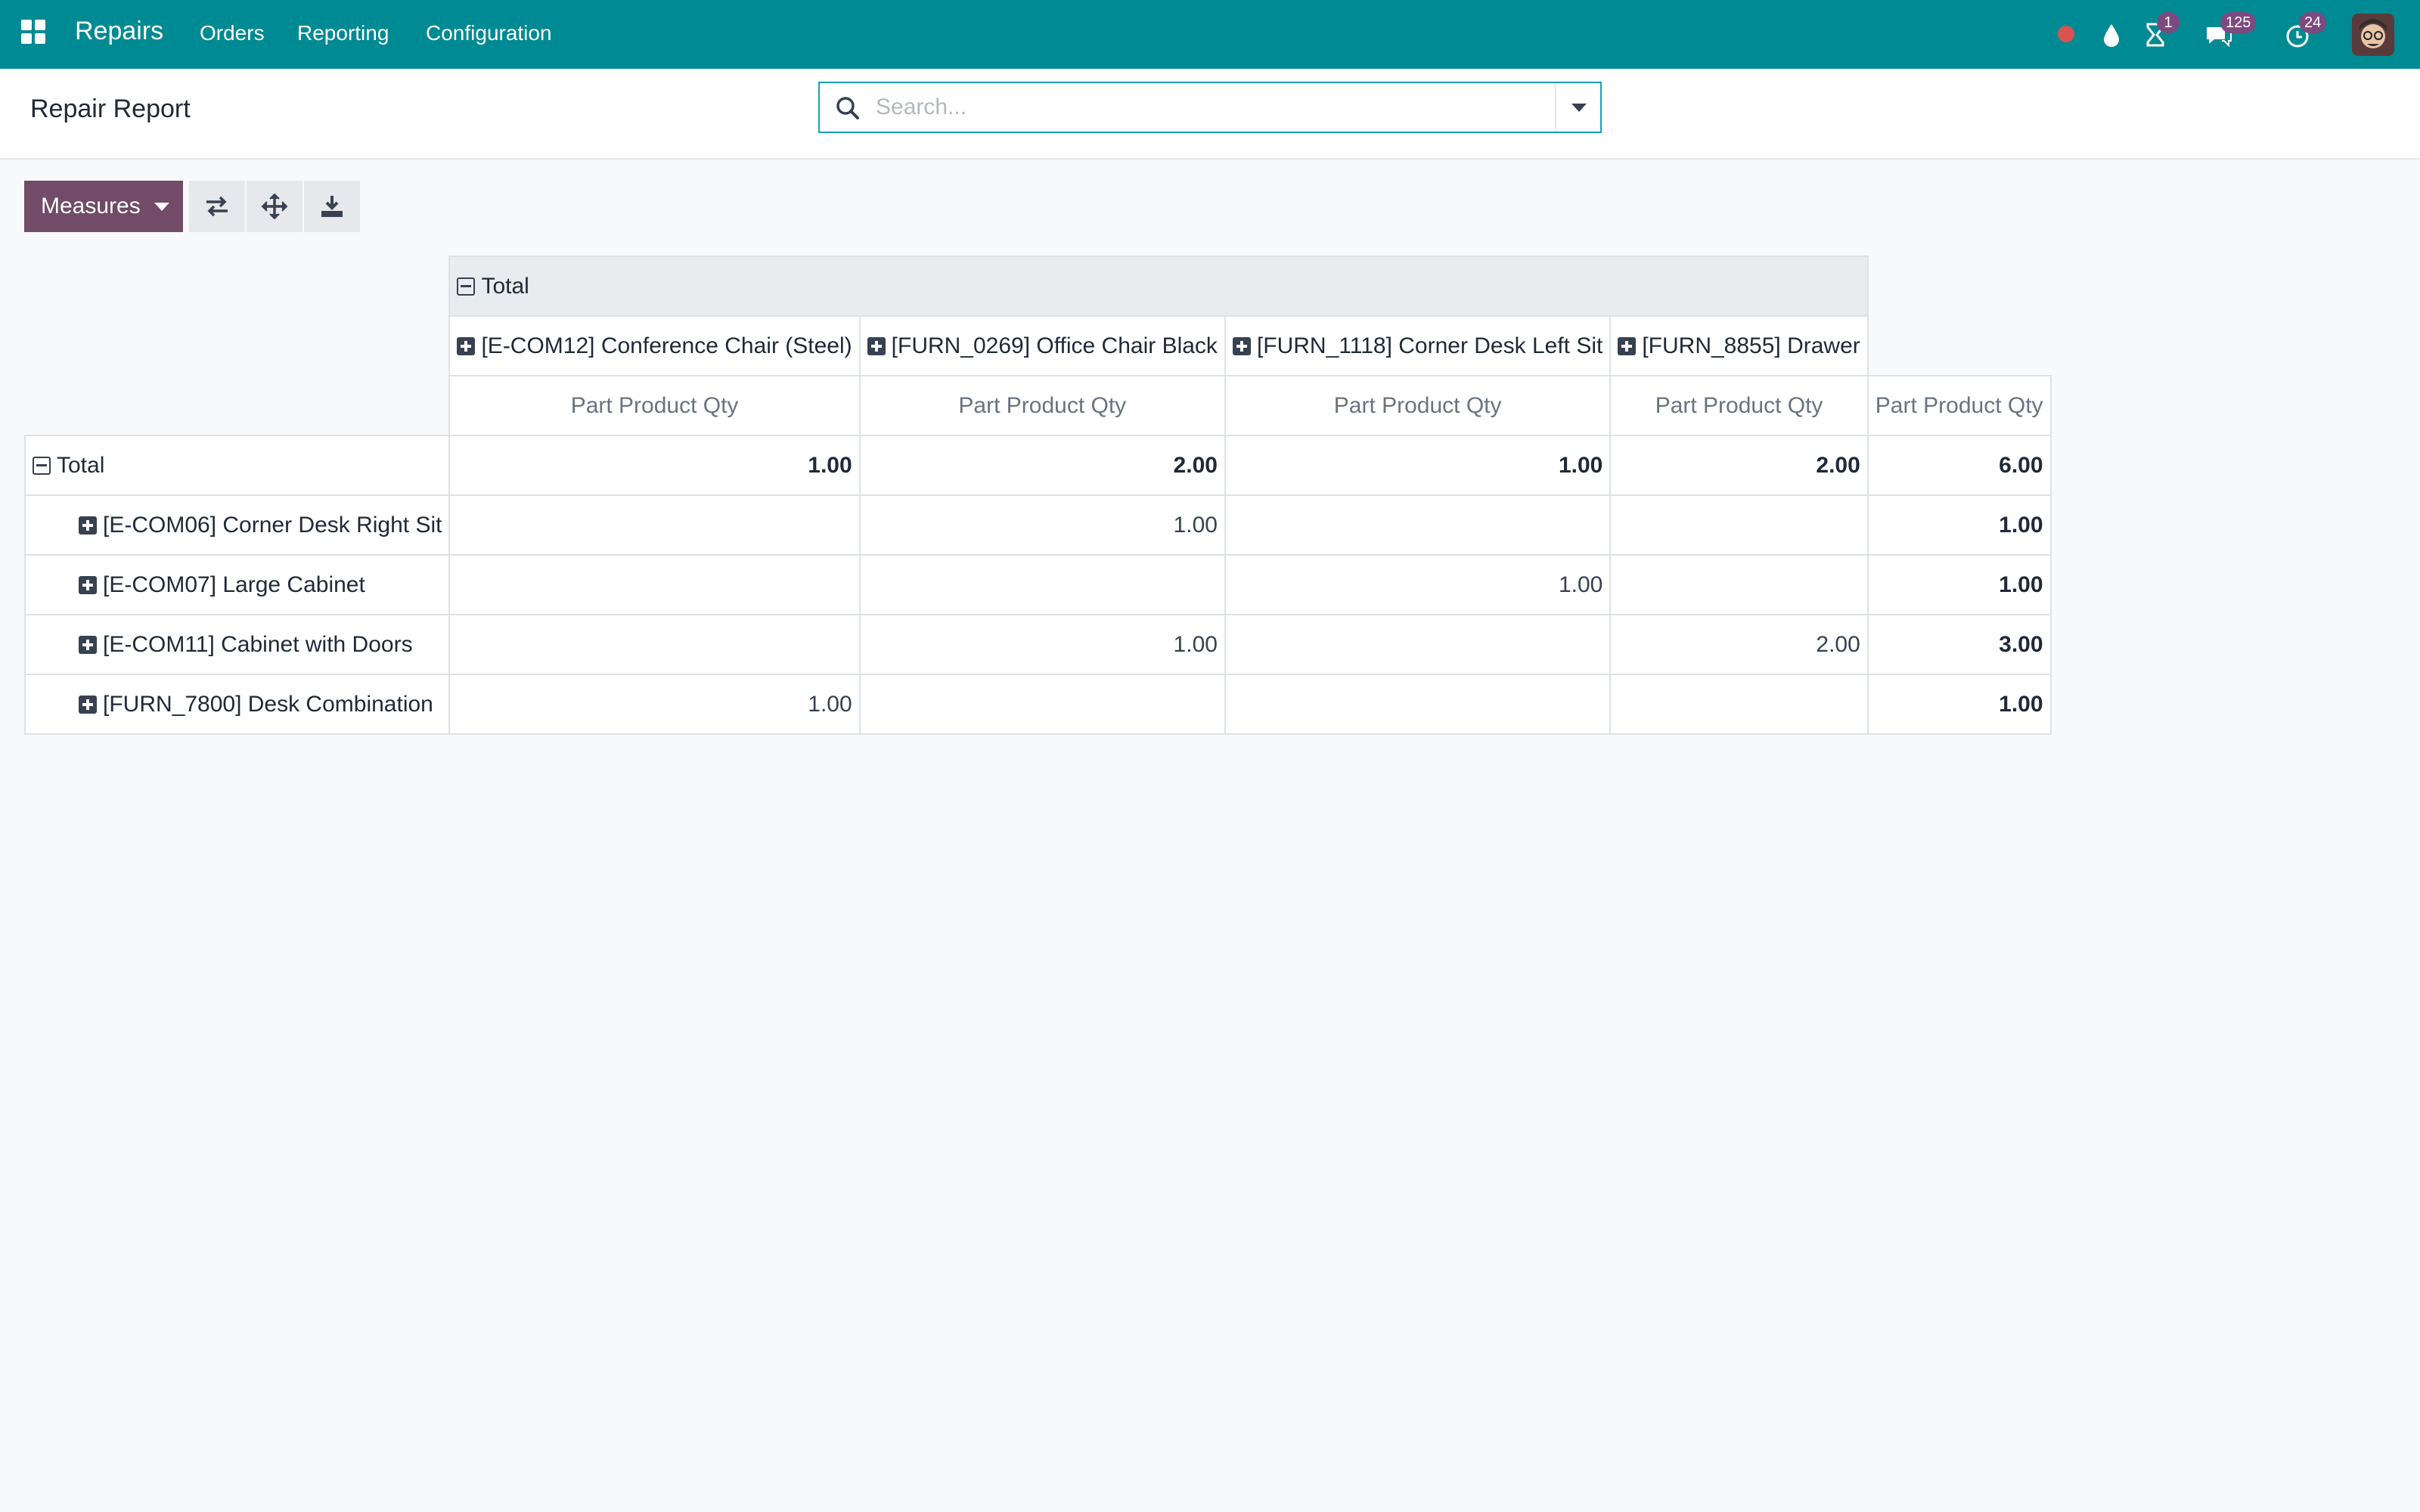 This screenshot has height=1512, width=2420. What do you see at coordinates (237, 584) in the screenshot?
I see `row-header: [E-COM07] Large Cabinet` at bounding box center [237, 584].